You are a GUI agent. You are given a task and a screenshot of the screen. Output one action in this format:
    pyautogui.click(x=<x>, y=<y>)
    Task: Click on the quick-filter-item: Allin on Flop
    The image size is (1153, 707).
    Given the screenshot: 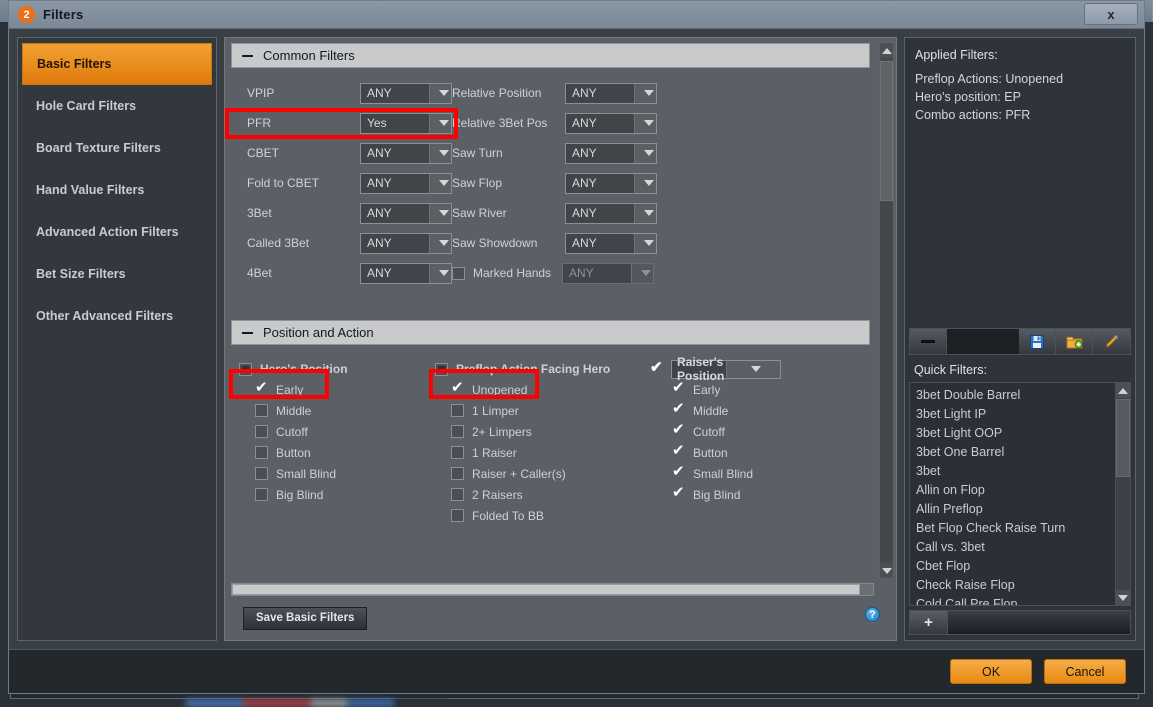 What is the action you would take?
    pyautogui.click(x=1015, y=490)
    